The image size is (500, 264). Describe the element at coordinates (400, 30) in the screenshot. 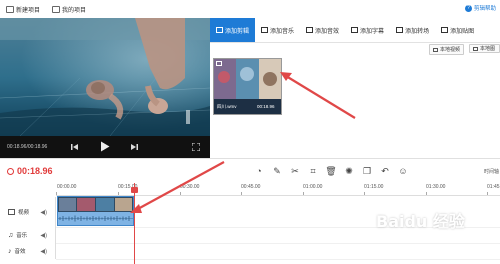

I see `transition-icon` at that location.